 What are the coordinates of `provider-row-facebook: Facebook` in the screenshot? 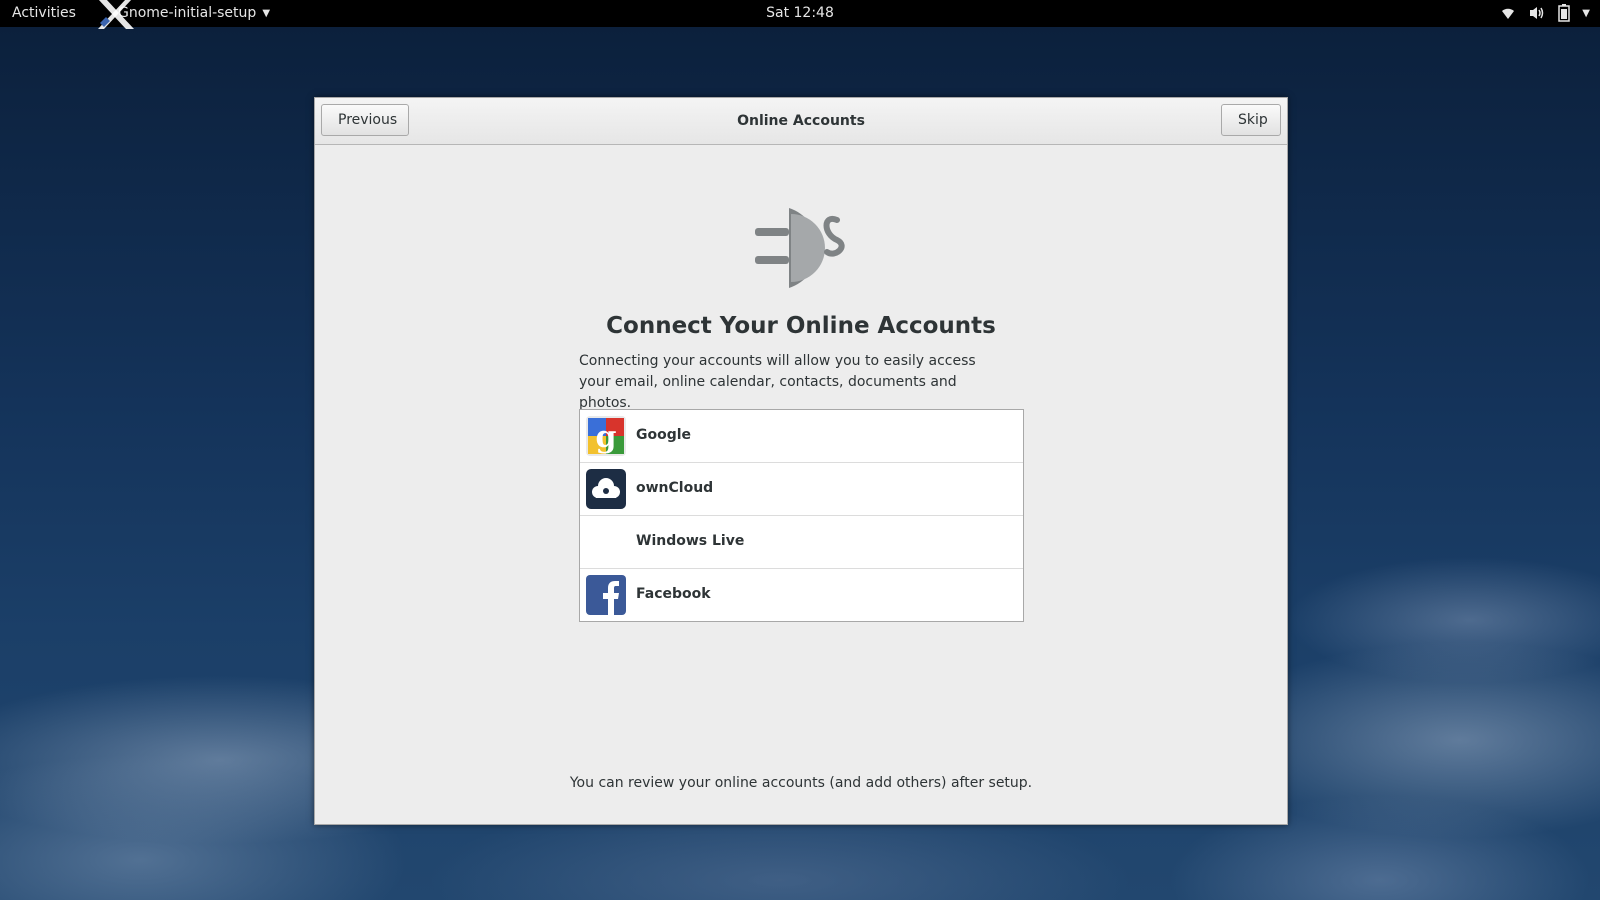 It's located at (801, 595).